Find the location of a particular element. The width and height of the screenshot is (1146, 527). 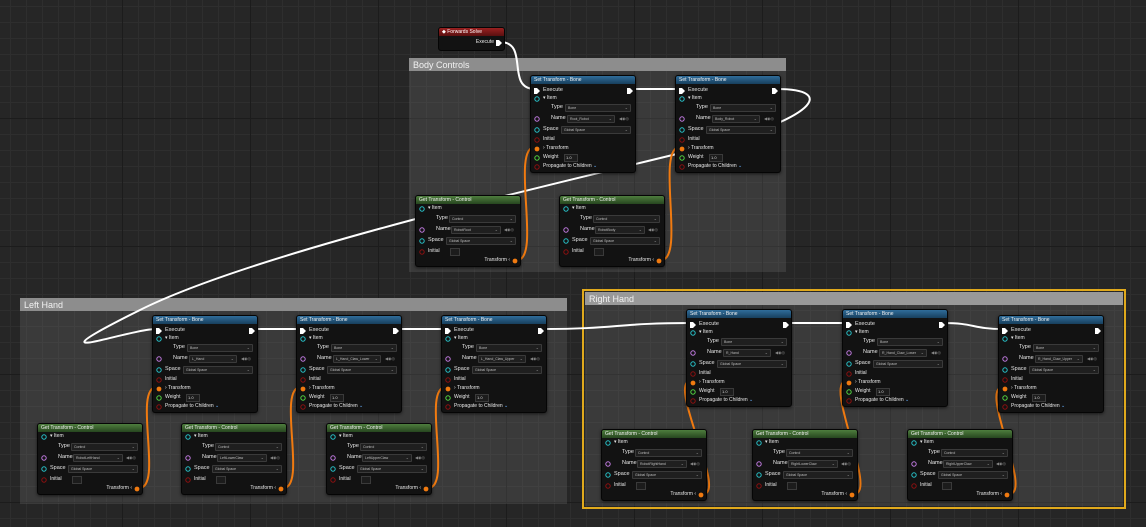

name-dropdown: RightUpperClaw ⌄ is located at coordinates (968, 464).